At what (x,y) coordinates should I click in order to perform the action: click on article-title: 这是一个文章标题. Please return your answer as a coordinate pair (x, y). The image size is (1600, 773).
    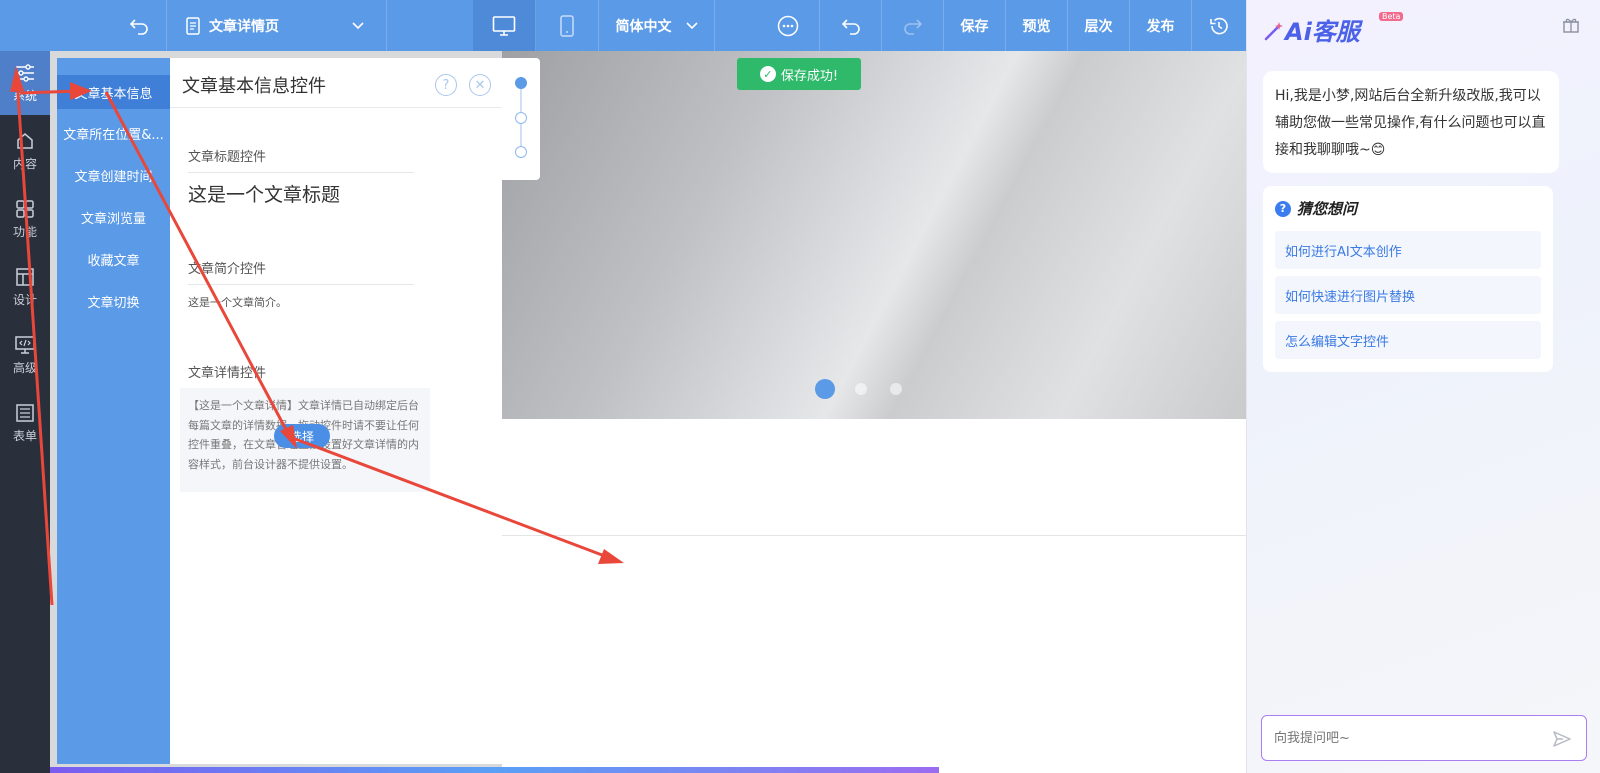
    Looking at the image, I should click on (264, 193).